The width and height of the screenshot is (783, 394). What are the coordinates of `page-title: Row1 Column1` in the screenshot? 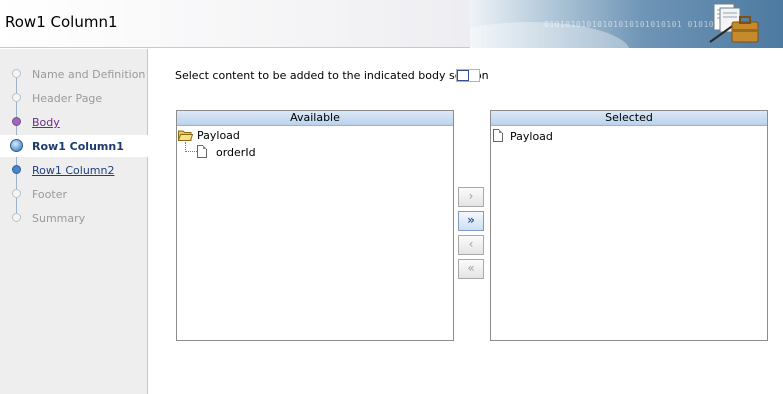 It's located at (61, 22).